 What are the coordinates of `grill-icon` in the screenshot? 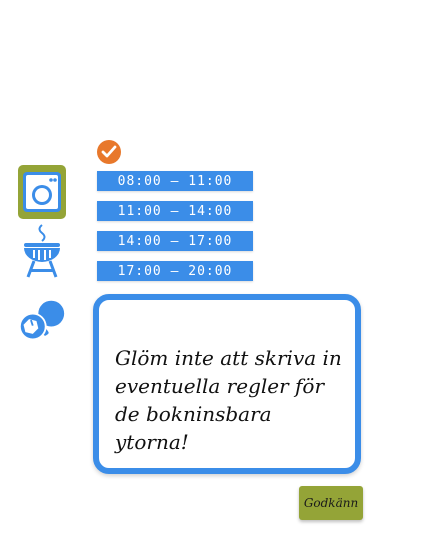 It's located at (42, 251).